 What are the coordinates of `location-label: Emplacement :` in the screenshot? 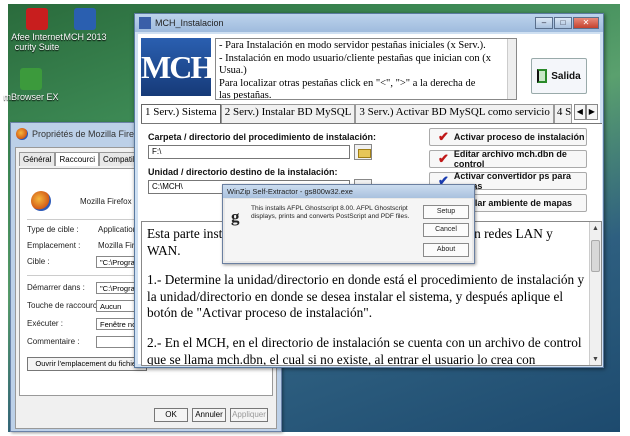 It's located at (54, 245).